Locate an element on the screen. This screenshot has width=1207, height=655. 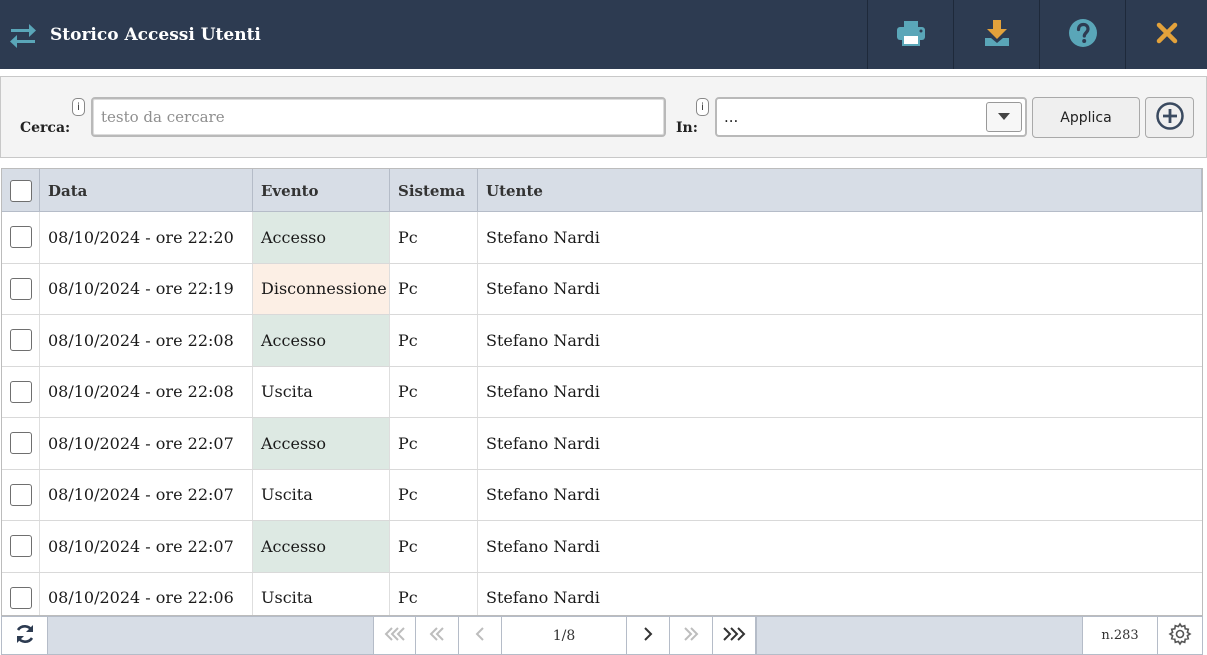
last-page-button is located at coordinates (734, 635).